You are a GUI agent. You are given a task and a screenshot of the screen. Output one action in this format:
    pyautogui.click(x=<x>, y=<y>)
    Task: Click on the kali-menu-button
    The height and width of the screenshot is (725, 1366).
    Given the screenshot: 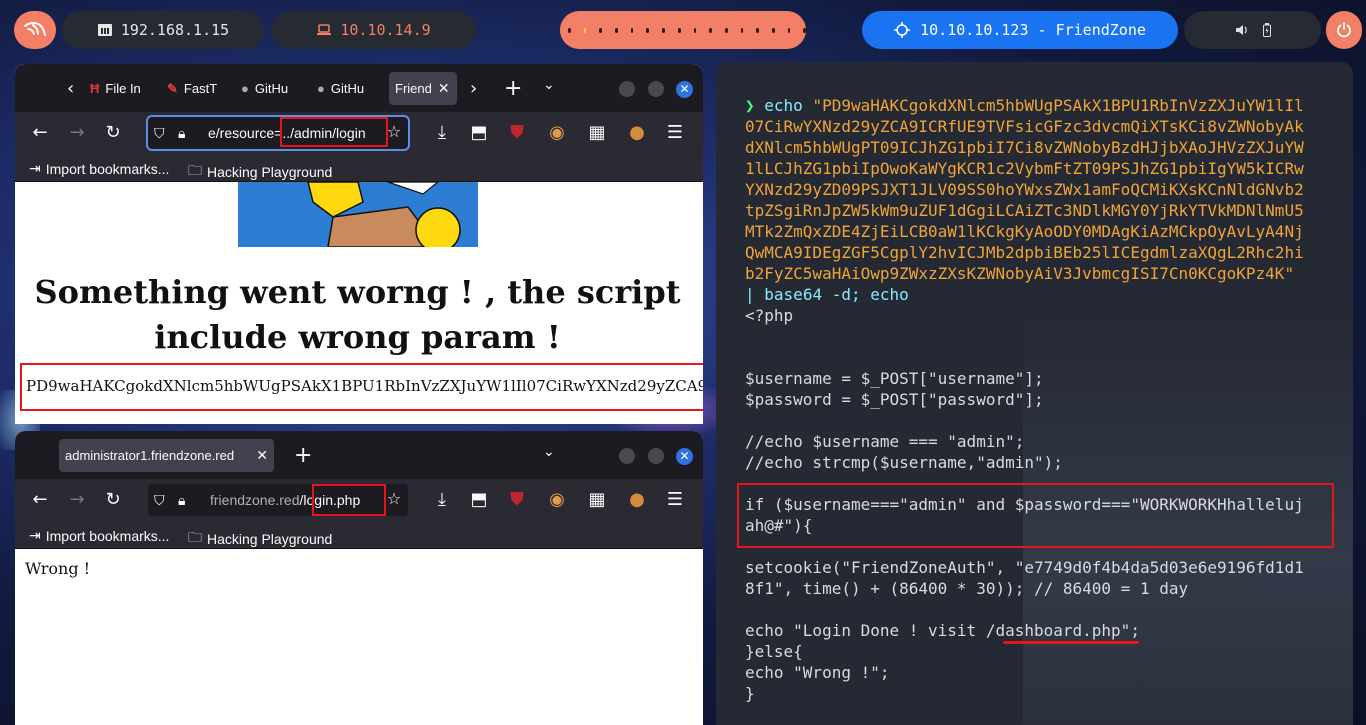 What is the action you would take?
    pyautogui.click(x=35, y=30)
    